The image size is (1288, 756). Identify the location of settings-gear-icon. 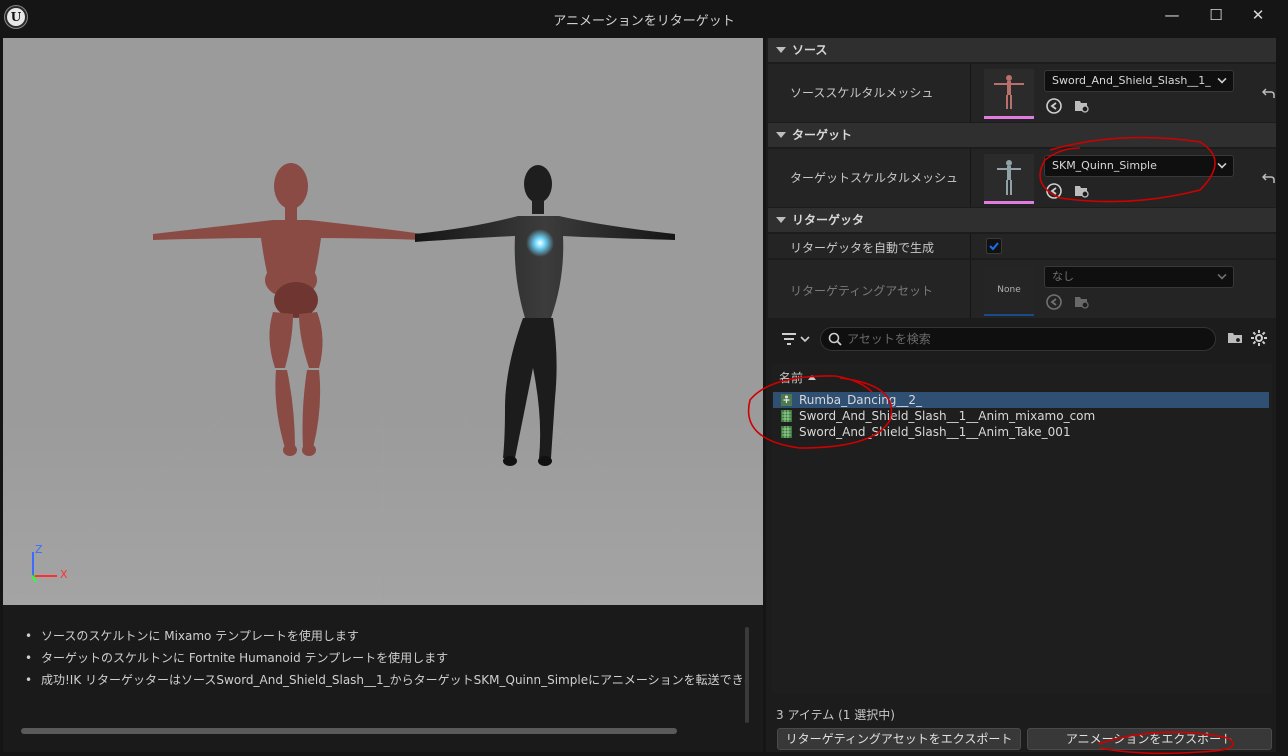
(1259, 338).